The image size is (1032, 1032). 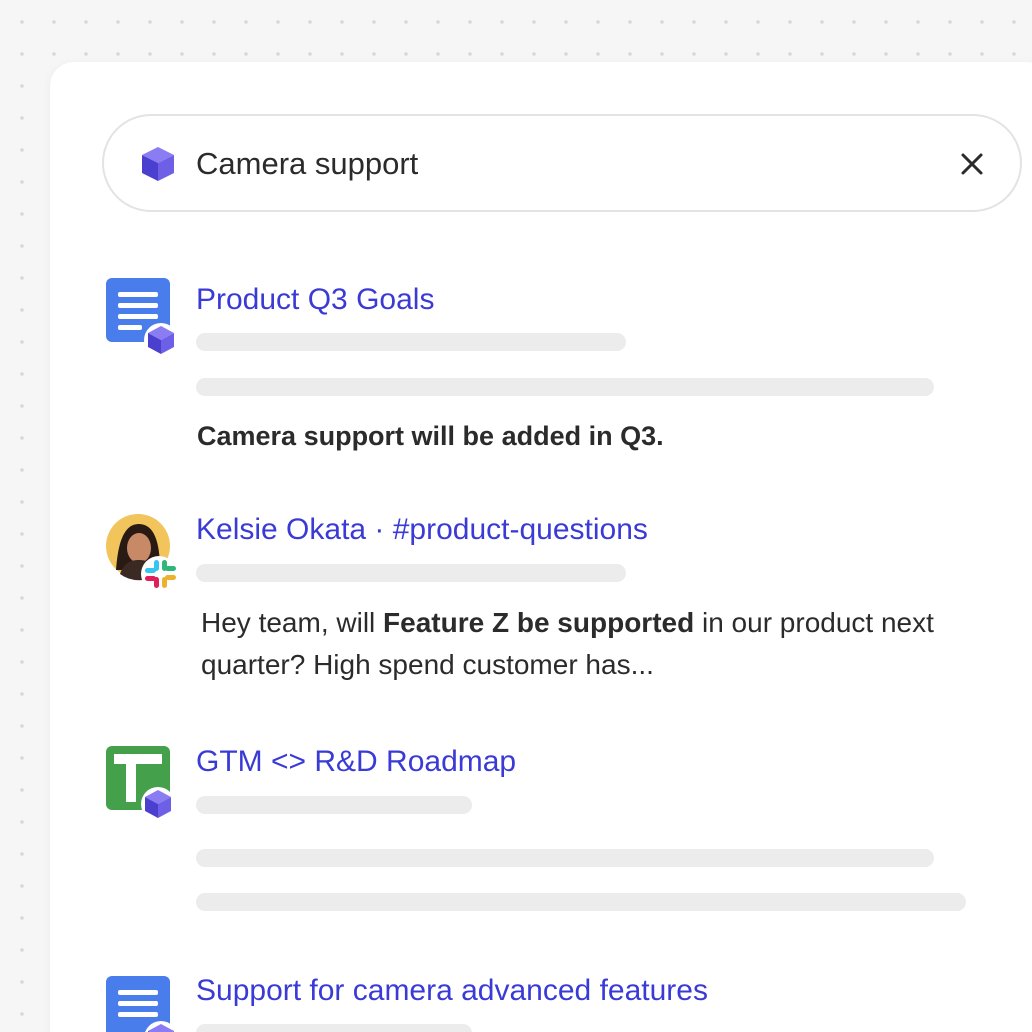 I want to click on result-title-kelsie-okata: Kelsie Okata · #product-questions, so click(x=422, y=530).